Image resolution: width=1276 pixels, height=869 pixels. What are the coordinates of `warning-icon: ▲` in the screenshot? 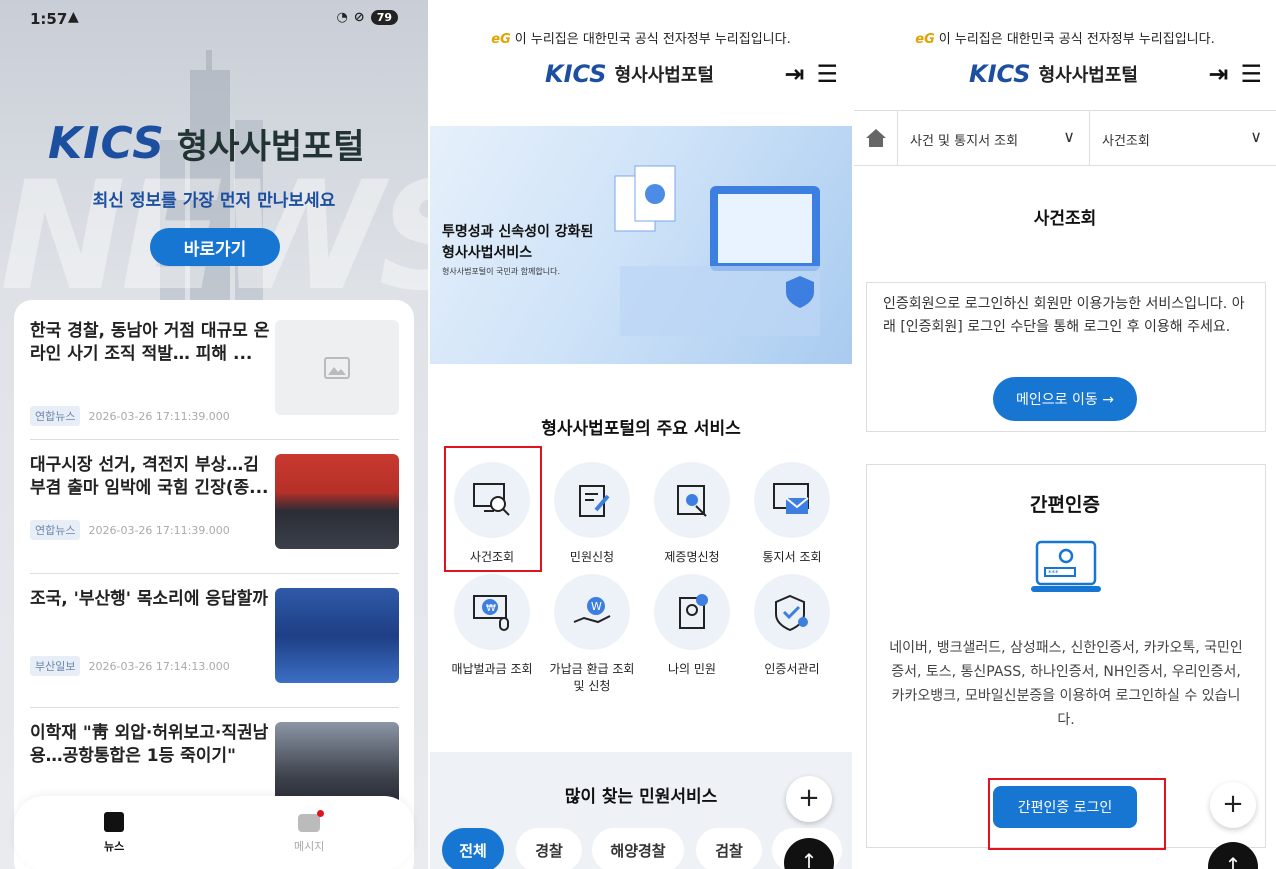 It's located at (73, 17).